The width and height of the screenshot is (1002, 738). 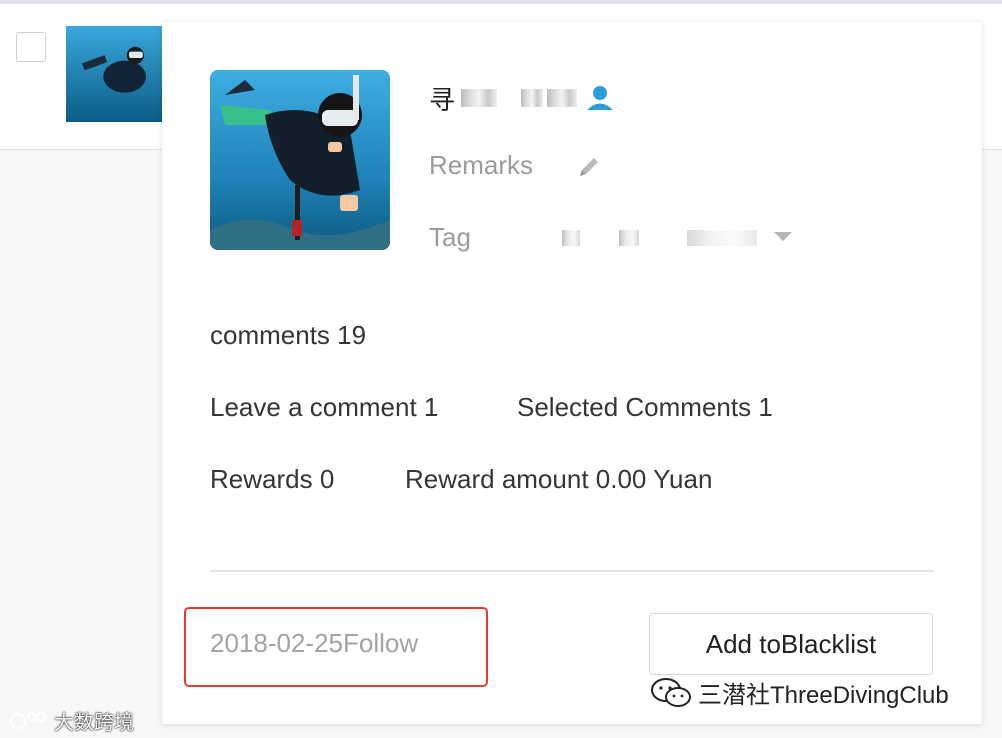 What do you see at coordinates (94, 723) in the screenshot?
I see `watermark-left-text: 大数跨境` at bounding box center [94, 723].